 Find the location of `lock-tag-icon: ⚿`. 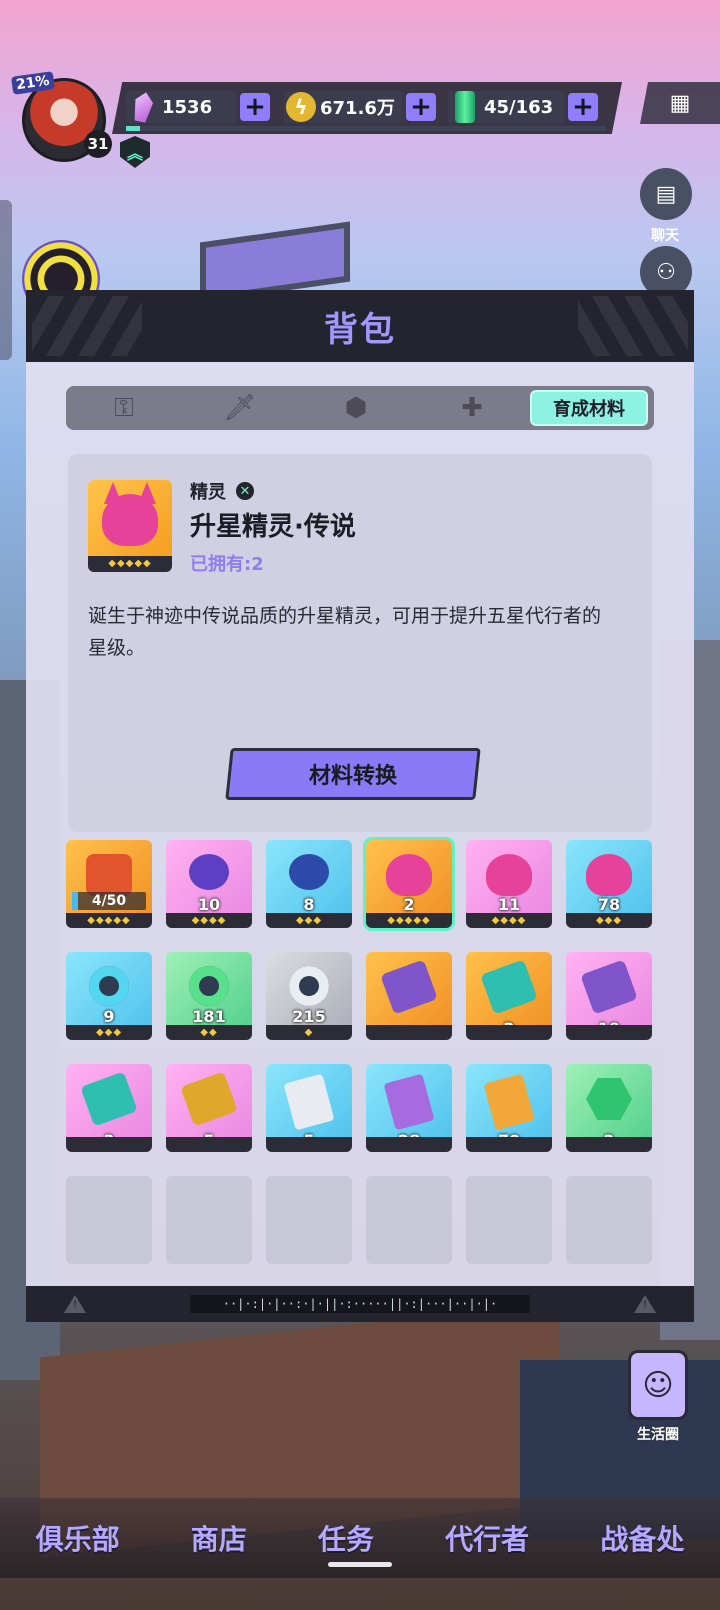

lock-tag-icon: ⚿ is located at coordinates (124, 407).